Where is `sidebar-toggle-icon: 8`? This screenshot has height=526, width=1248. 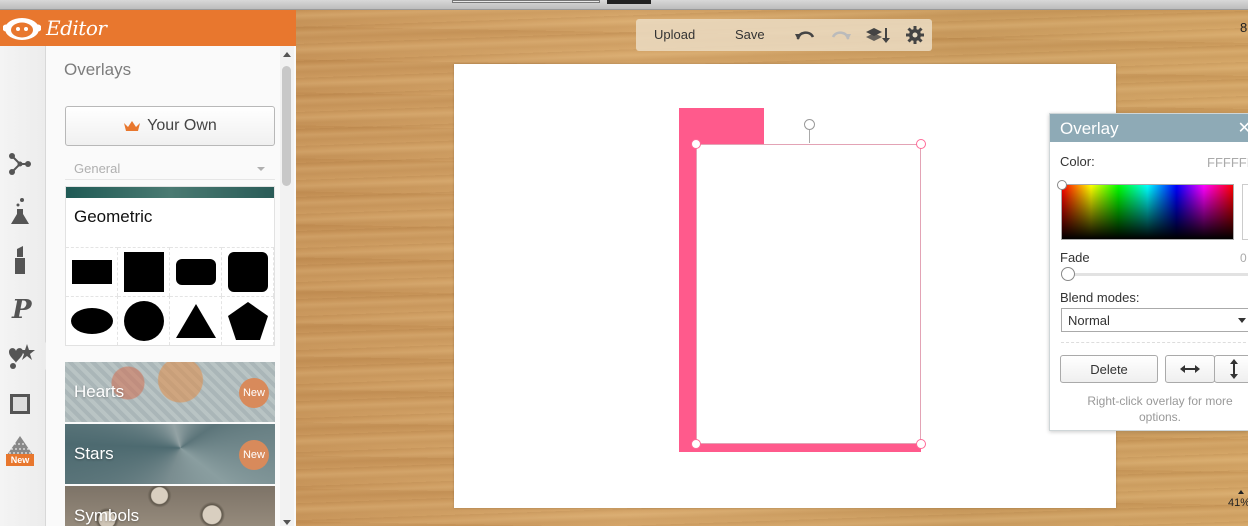 sidebar-toggle-icon: 8 is located at coordinates (1243, 27).